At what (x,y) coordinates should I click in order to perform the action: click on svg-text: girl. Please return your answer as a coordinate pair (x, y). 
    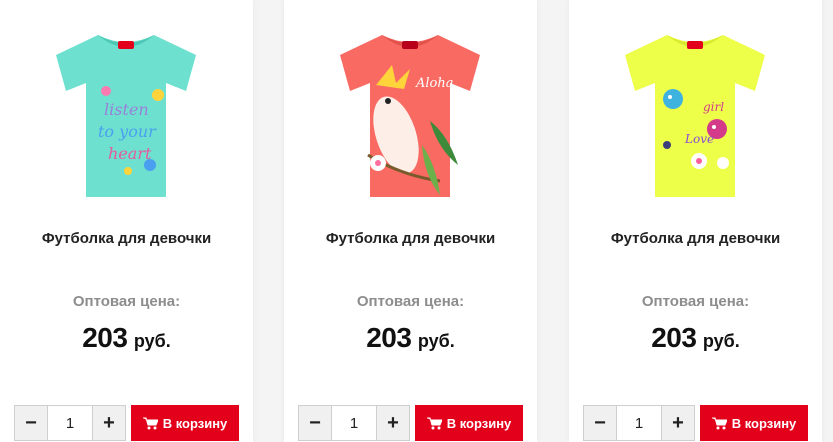
    Looking at the image, I should click on (713, 107).